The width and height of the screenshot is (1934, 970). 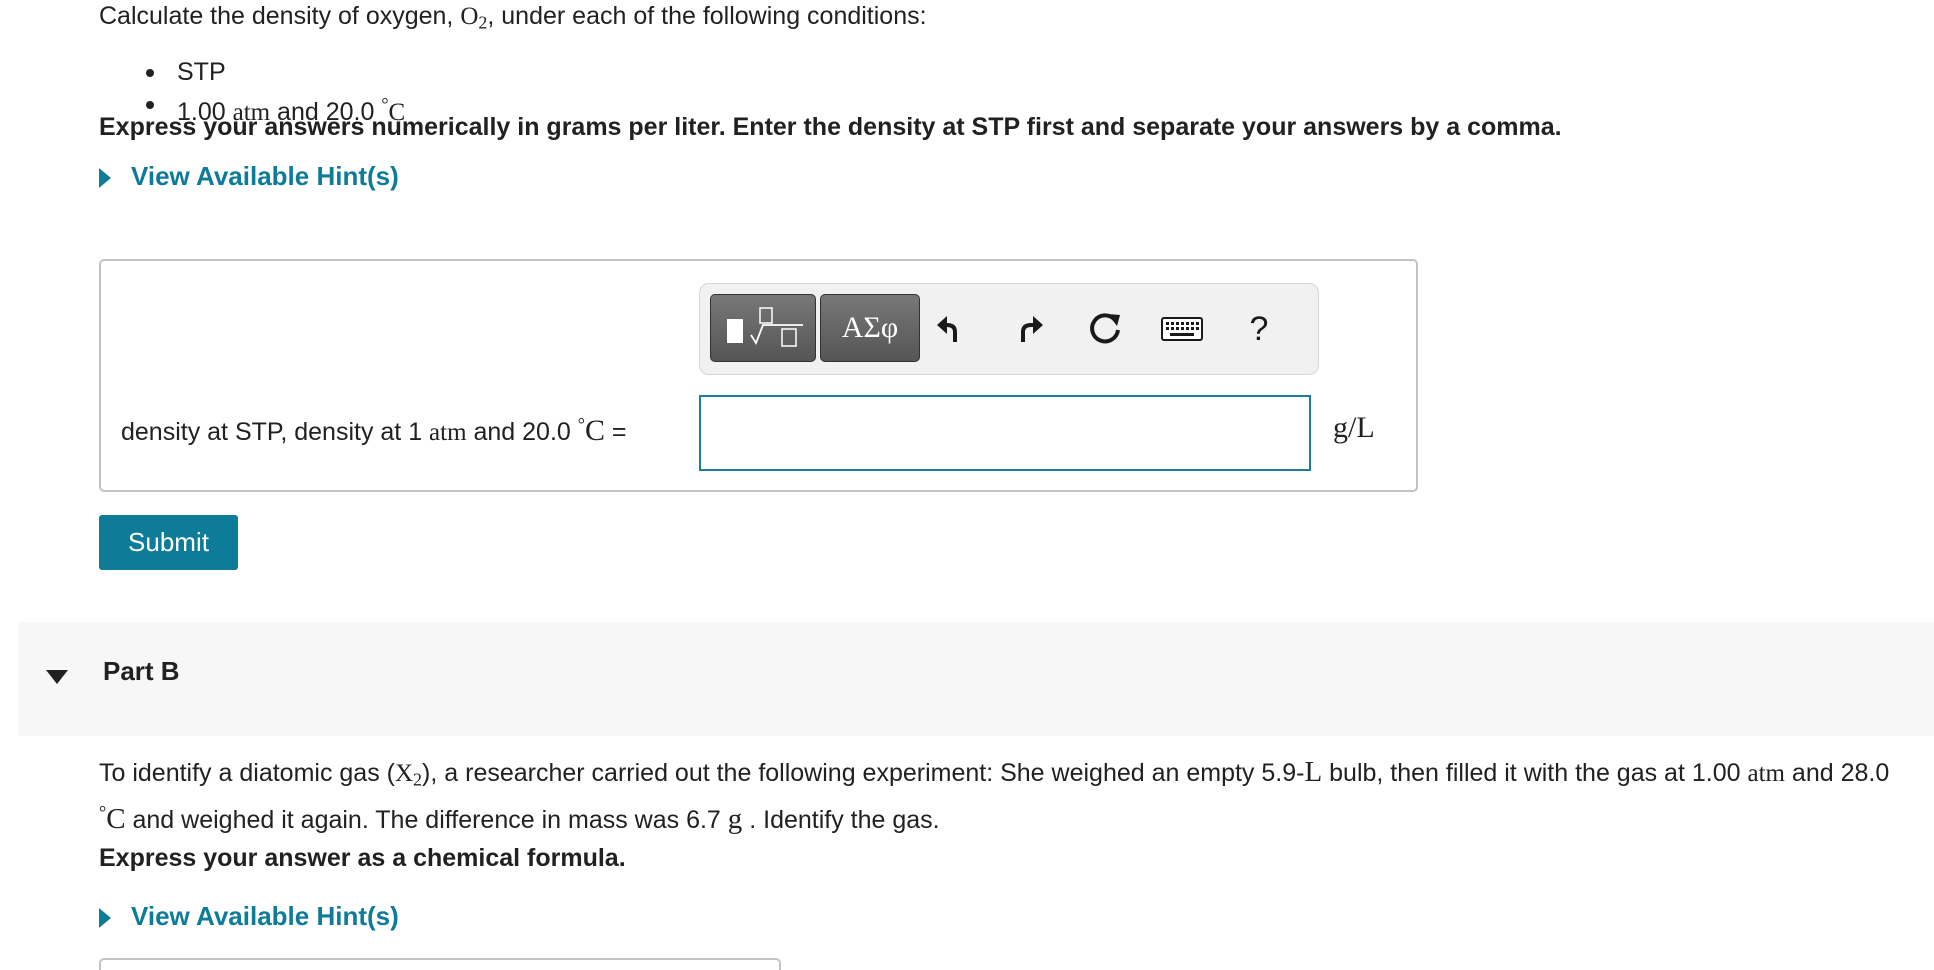 I want to click on part-b-header: Part B, so click(x=976, y=679).